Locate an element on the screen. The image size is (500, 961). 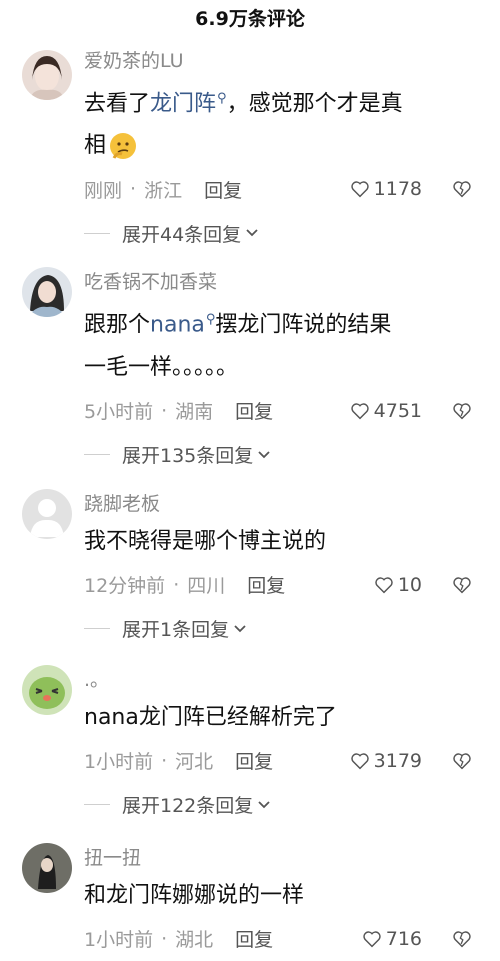
comment-time: 12分钟前 is located at coordinates (125, 586).